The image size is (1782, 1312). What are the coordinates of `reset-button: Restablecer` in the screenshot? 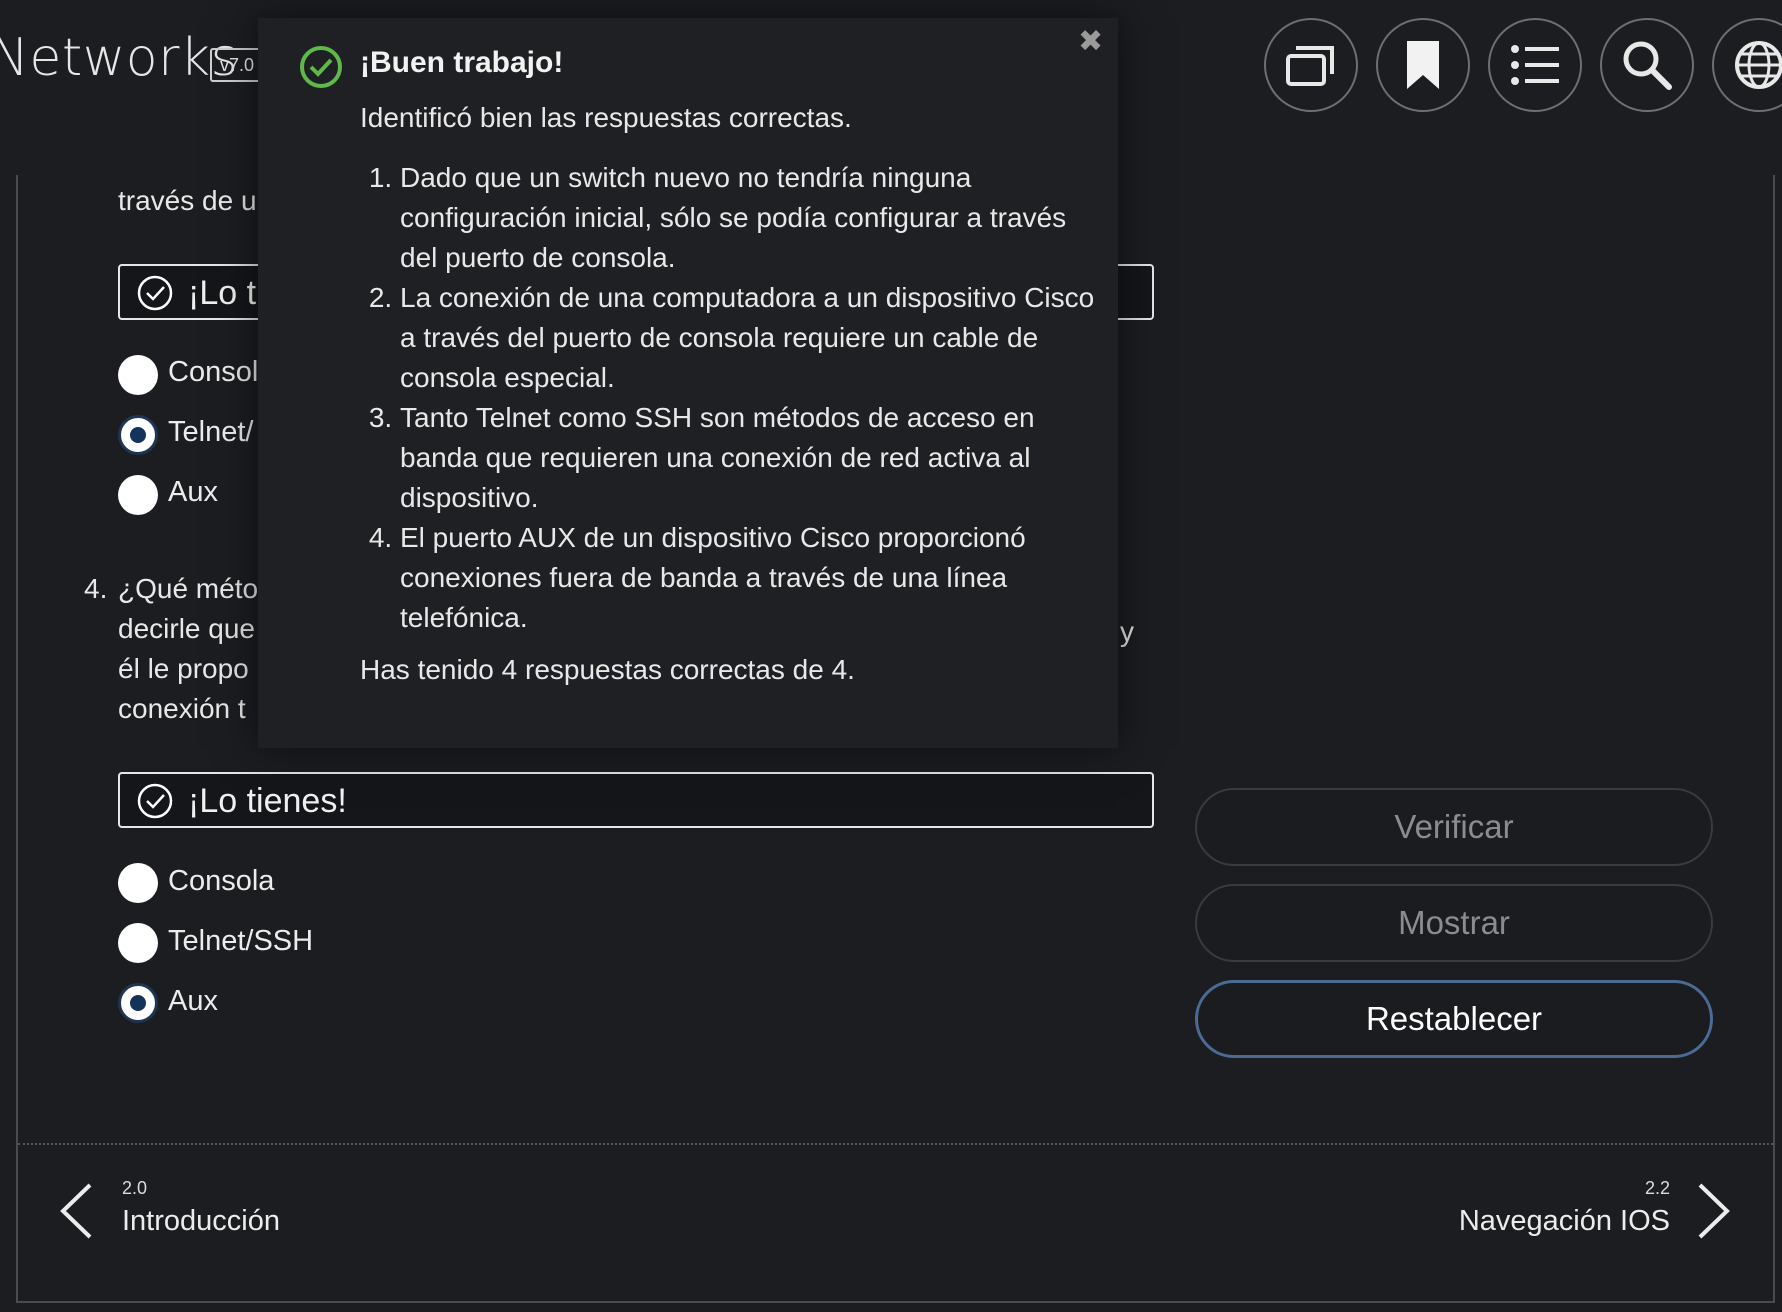 It's located at (1454, 1019).